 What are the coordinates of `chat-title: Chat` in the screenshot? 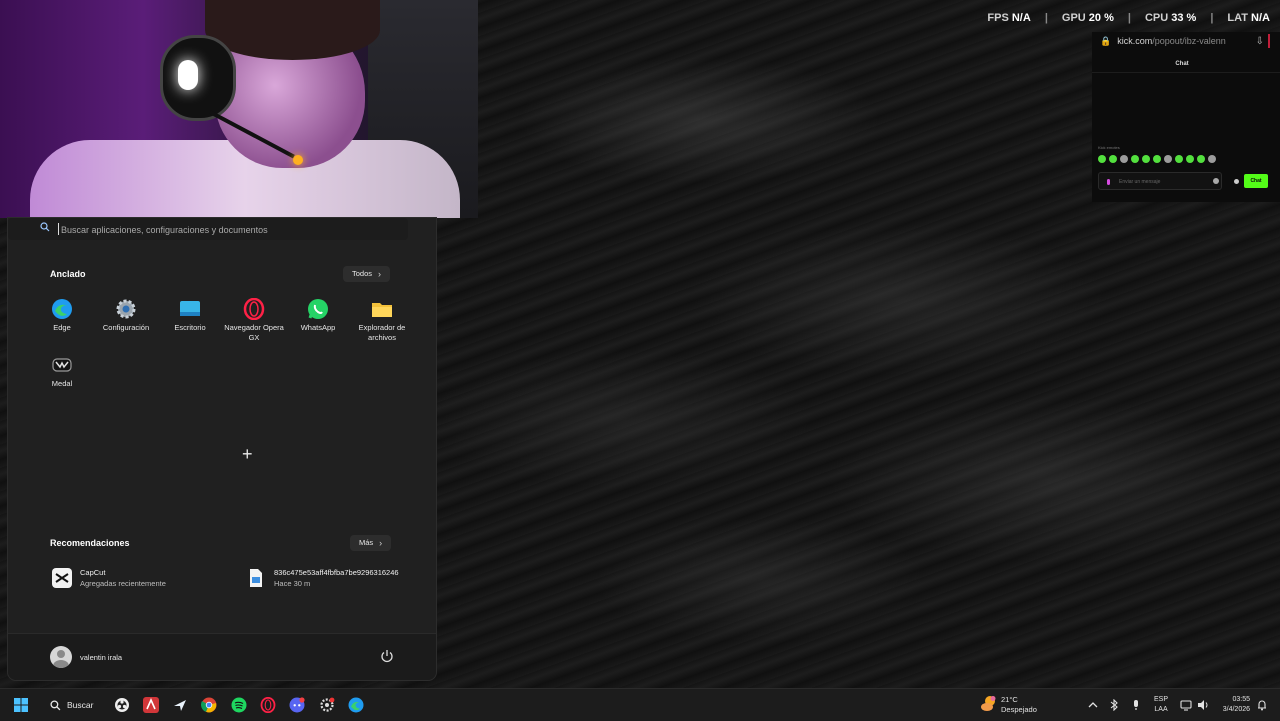 It's located at (1182, 64).